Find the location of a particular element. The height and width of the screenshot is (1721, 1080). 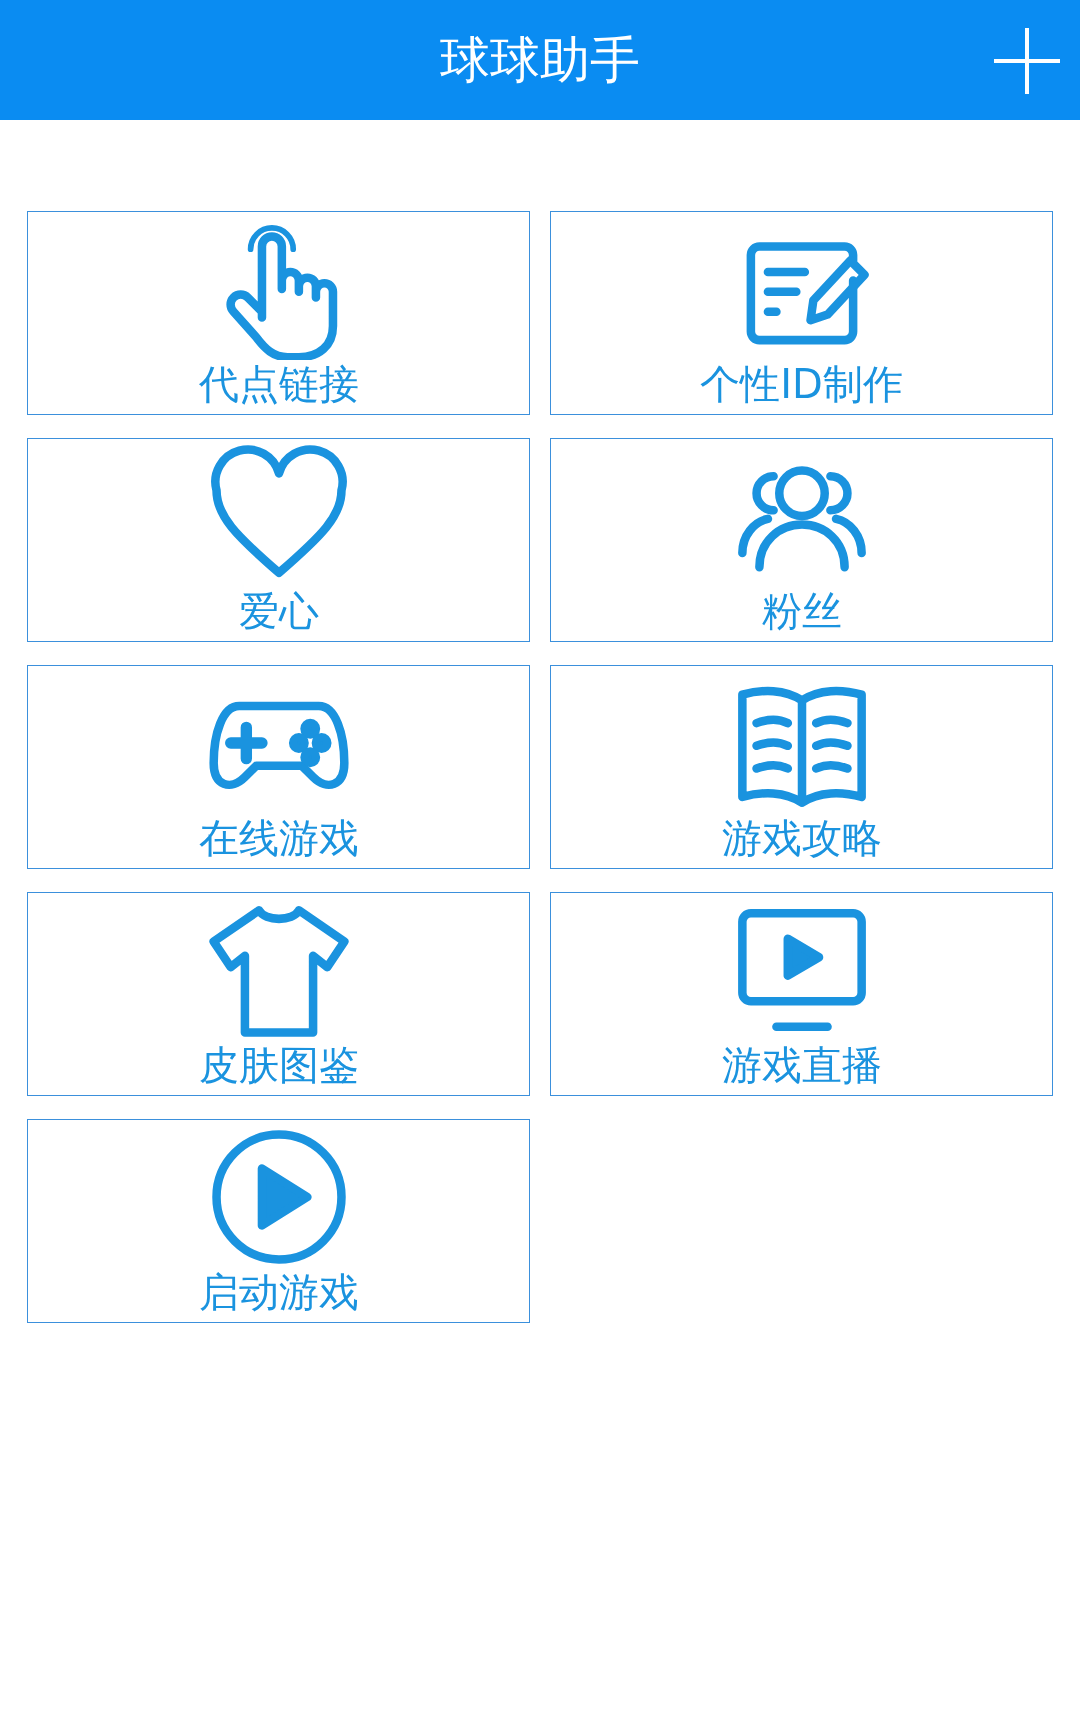

tile-label: 游戏直播 is located at coordinates (801, 1065).